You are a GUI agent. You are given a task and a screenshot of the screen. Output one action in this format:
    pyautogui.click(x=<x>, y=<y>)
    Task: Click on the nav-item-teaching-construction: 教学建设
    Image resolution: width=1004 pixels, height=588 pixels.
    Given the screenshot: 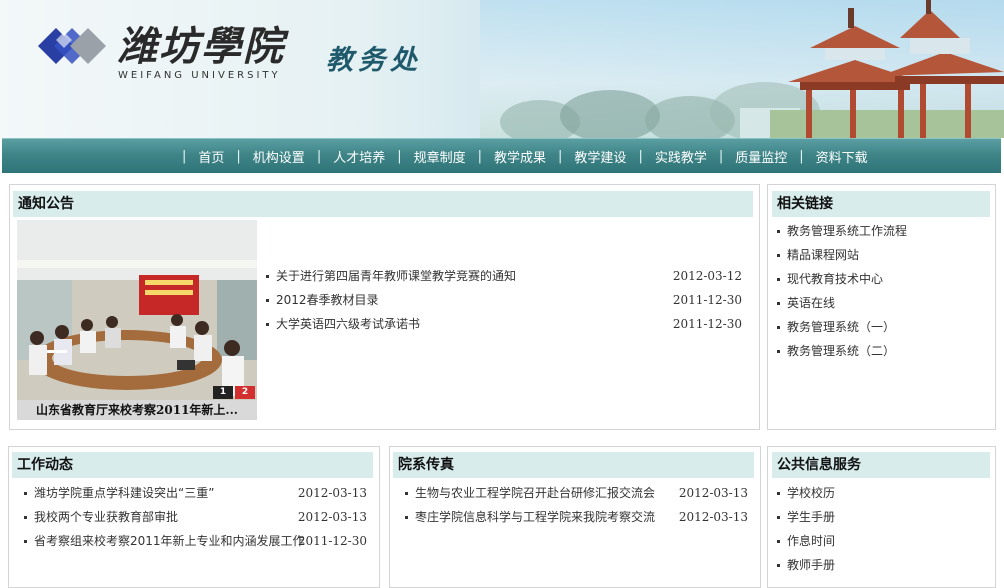 What is the action you would take?
    pyautogui.click(x=600, y=156)
    